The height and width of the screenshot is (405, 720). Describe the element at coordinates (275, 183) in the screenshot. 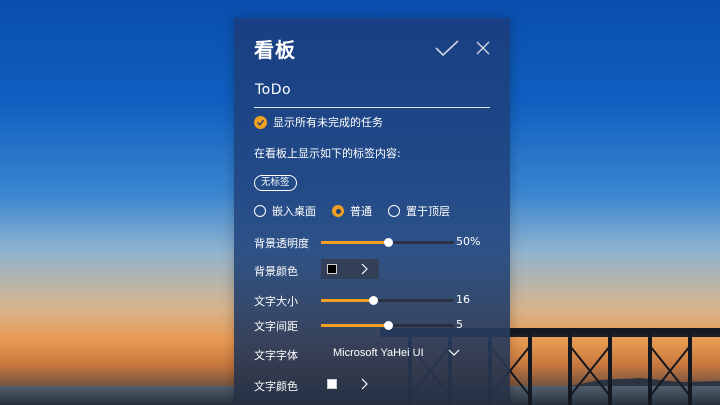

I see `tag-chip-none: 无标签` at that location.